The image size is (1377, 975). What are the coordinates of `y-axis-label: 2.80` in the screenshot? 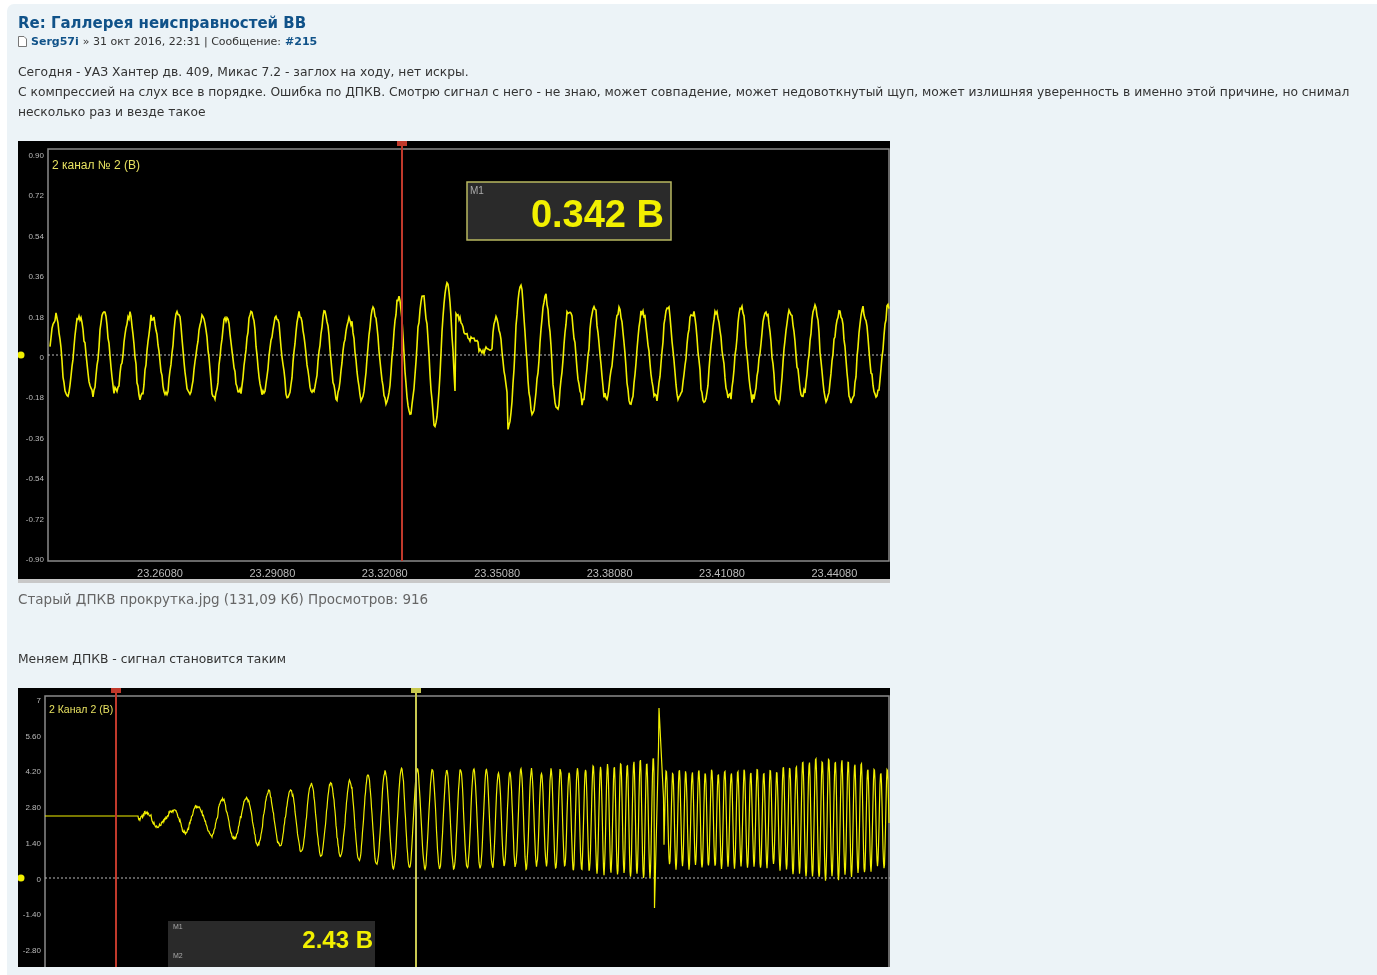 It's located at (33, 808).